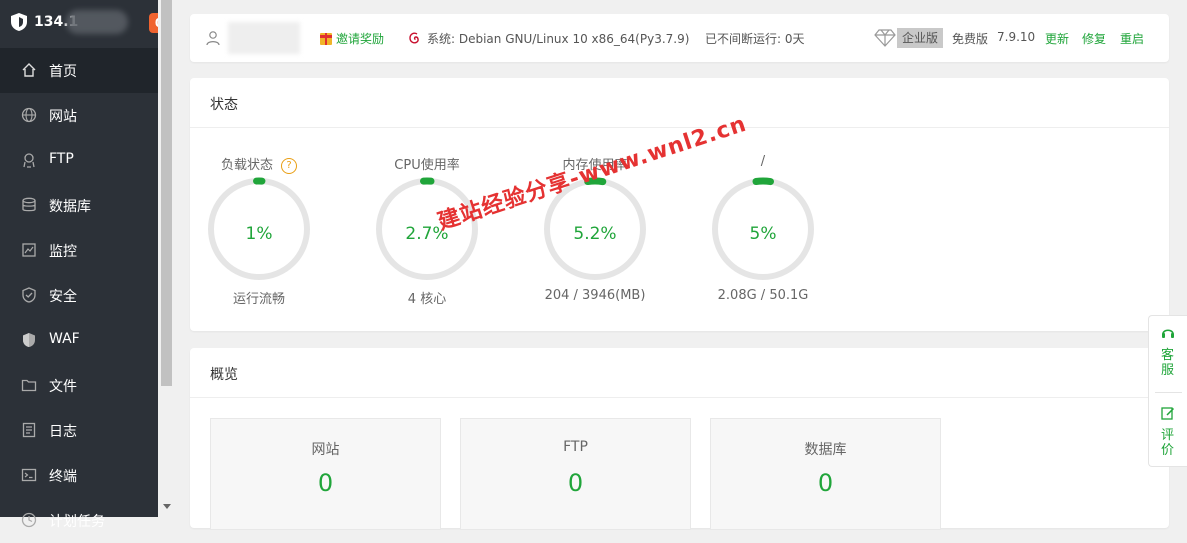  Describe the element at coordinates (427, 299) in the screenshot. I see `gauge-subtext: 4 核心` at that location.